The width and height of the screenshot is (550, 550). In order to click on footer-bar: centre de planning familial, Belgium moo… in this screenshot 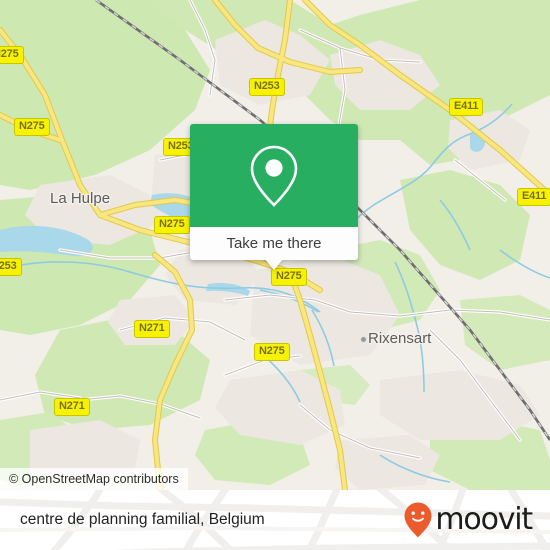, I will do `click(275, 520)`.